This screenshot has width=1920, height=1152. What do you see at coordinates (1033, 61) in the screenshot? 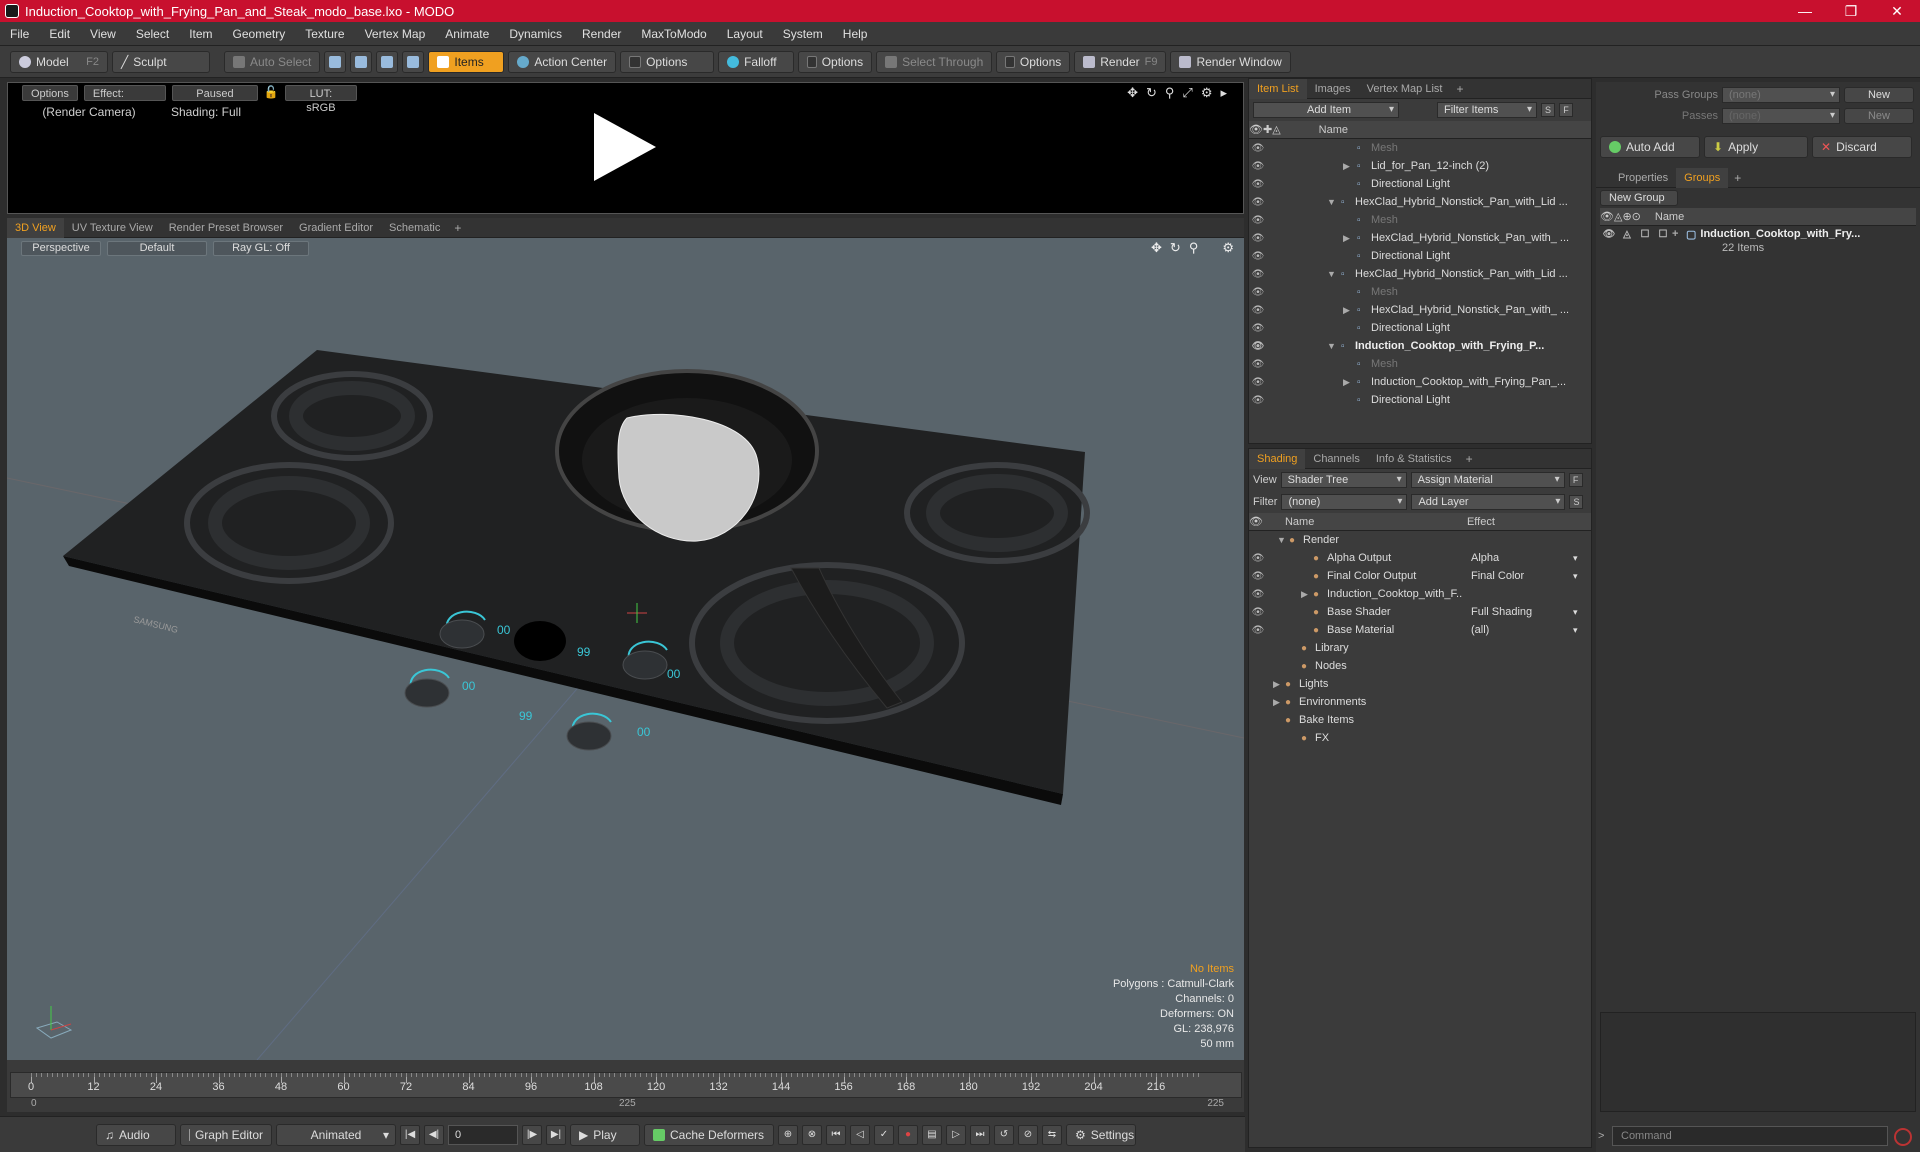
I see `select-options-button: Options` at bounding box center [1033, 61].